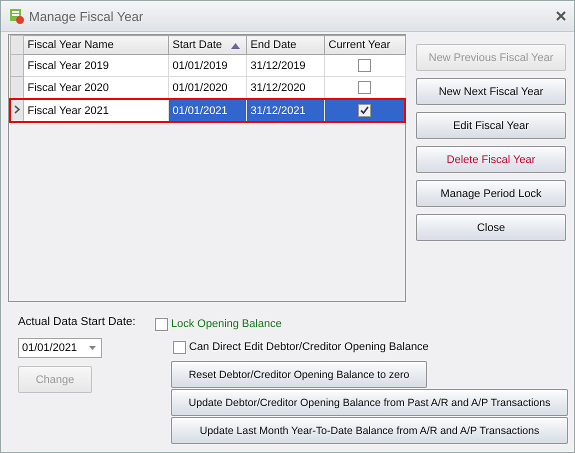 The image size is (575, 453). What do you see at coordinates (299, 374) in the screenshot?
I see `action-button: Reset Debtor/Creditor Opening Balance to zero` at bounding box center [299, 374].